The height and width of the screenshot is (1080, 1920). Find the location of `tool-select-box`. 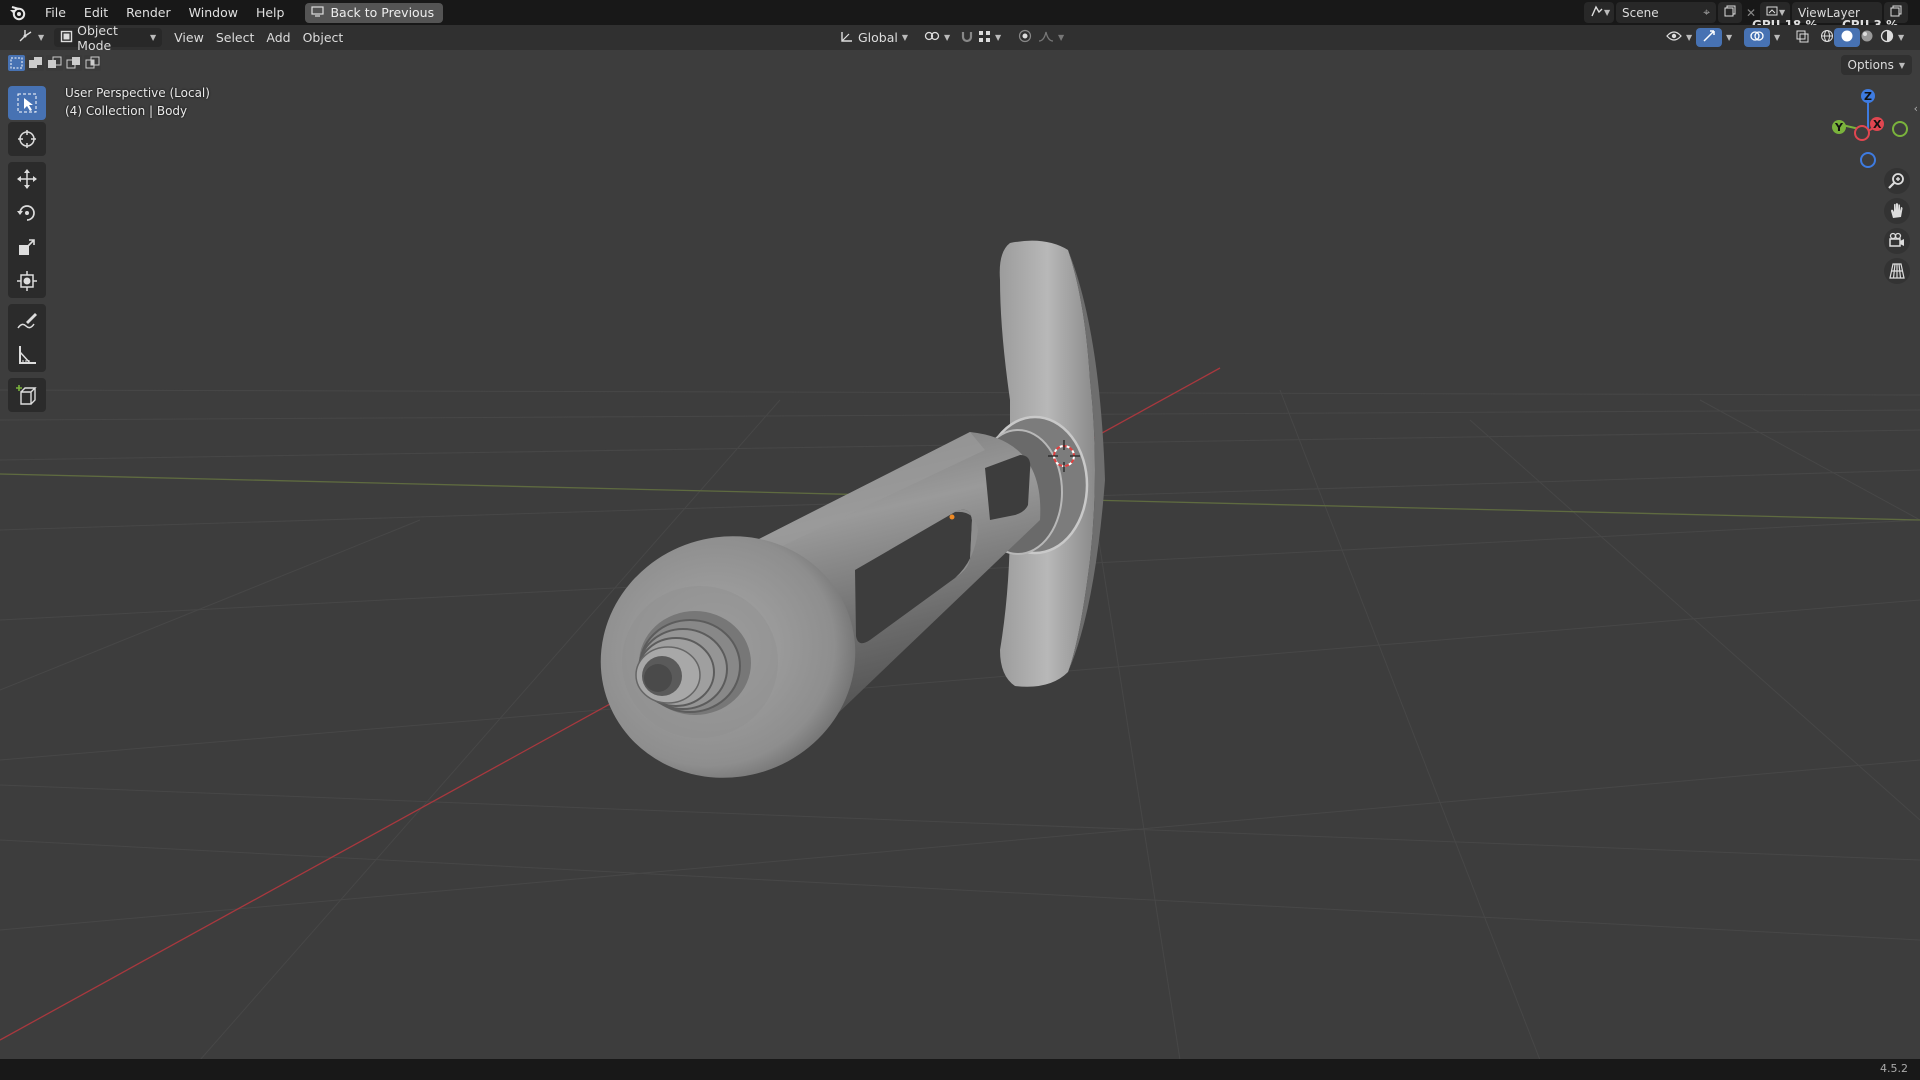

tool-select-box is located at coordinates (27, 103).